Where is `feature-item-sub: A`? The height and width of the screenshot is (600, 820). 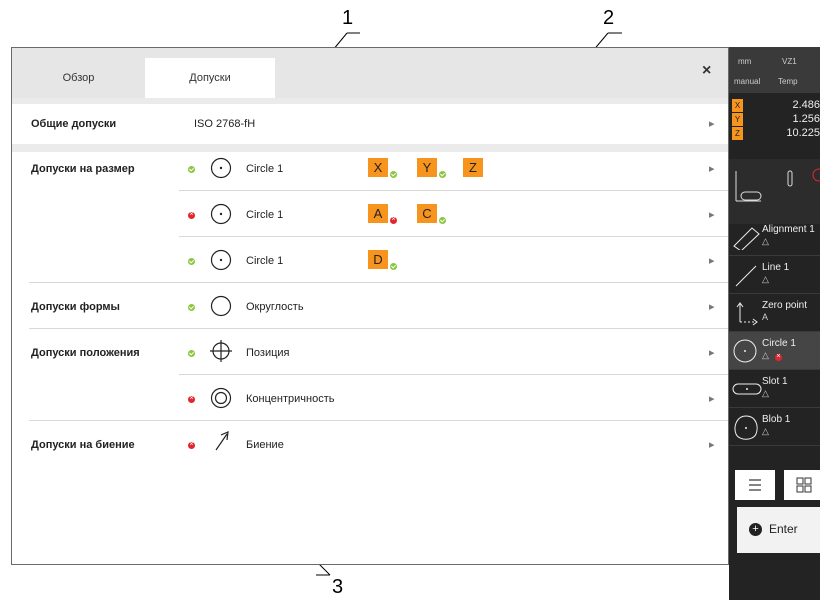
feature-item-sub: A is located at coordinates (765, 317).